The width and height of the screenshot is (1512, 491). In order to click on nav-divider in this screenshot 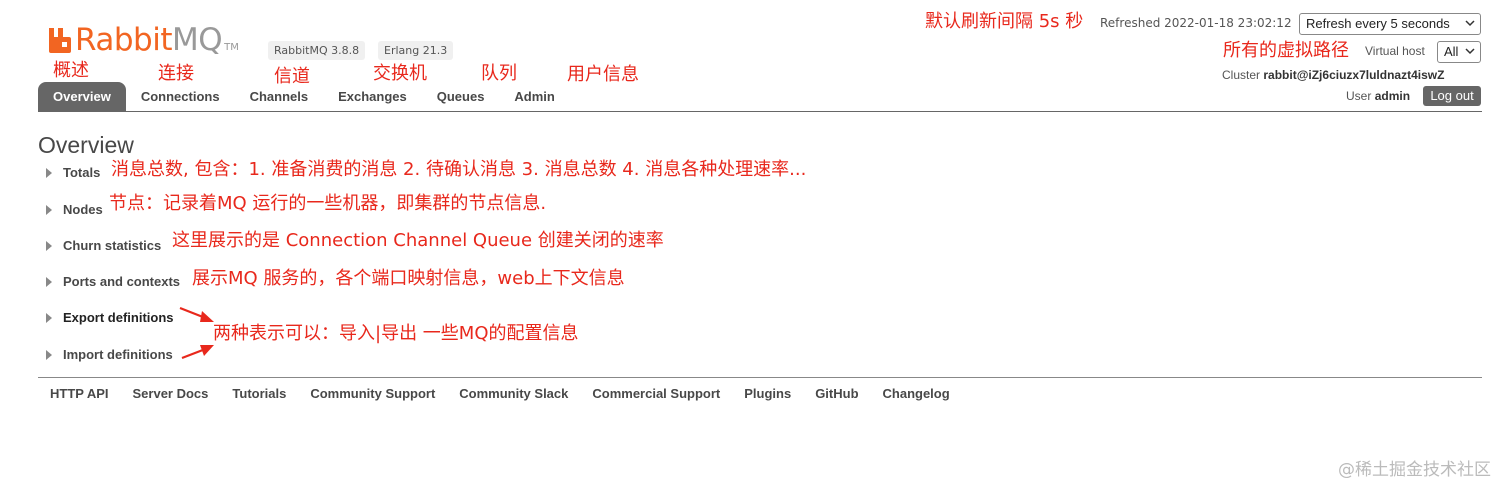, I will do `click(760, 111)`.